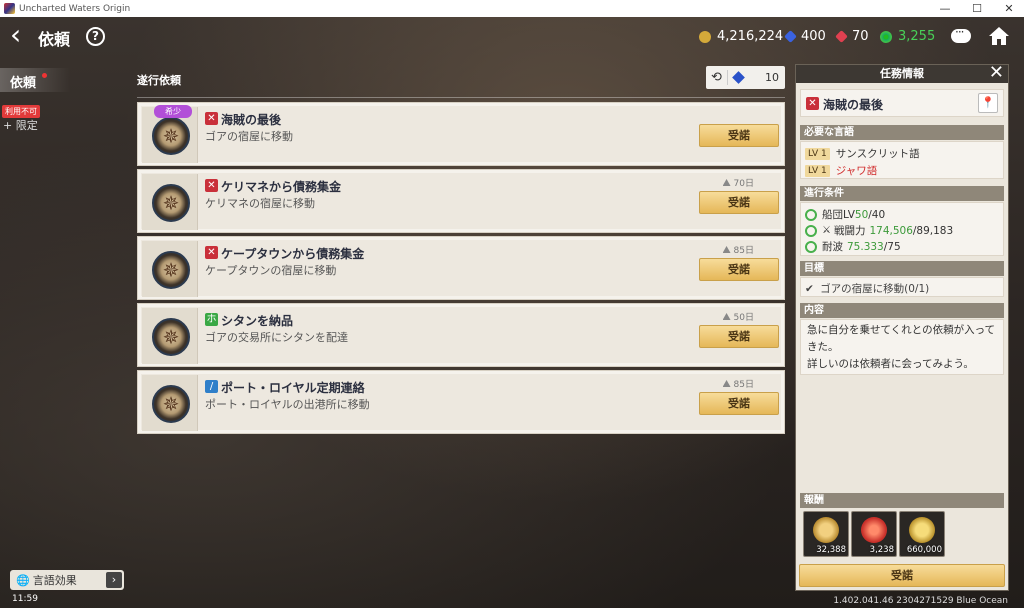 This screenshot has height=608, width=1024. I want to click on condition-current: 50, so click(861, 214).